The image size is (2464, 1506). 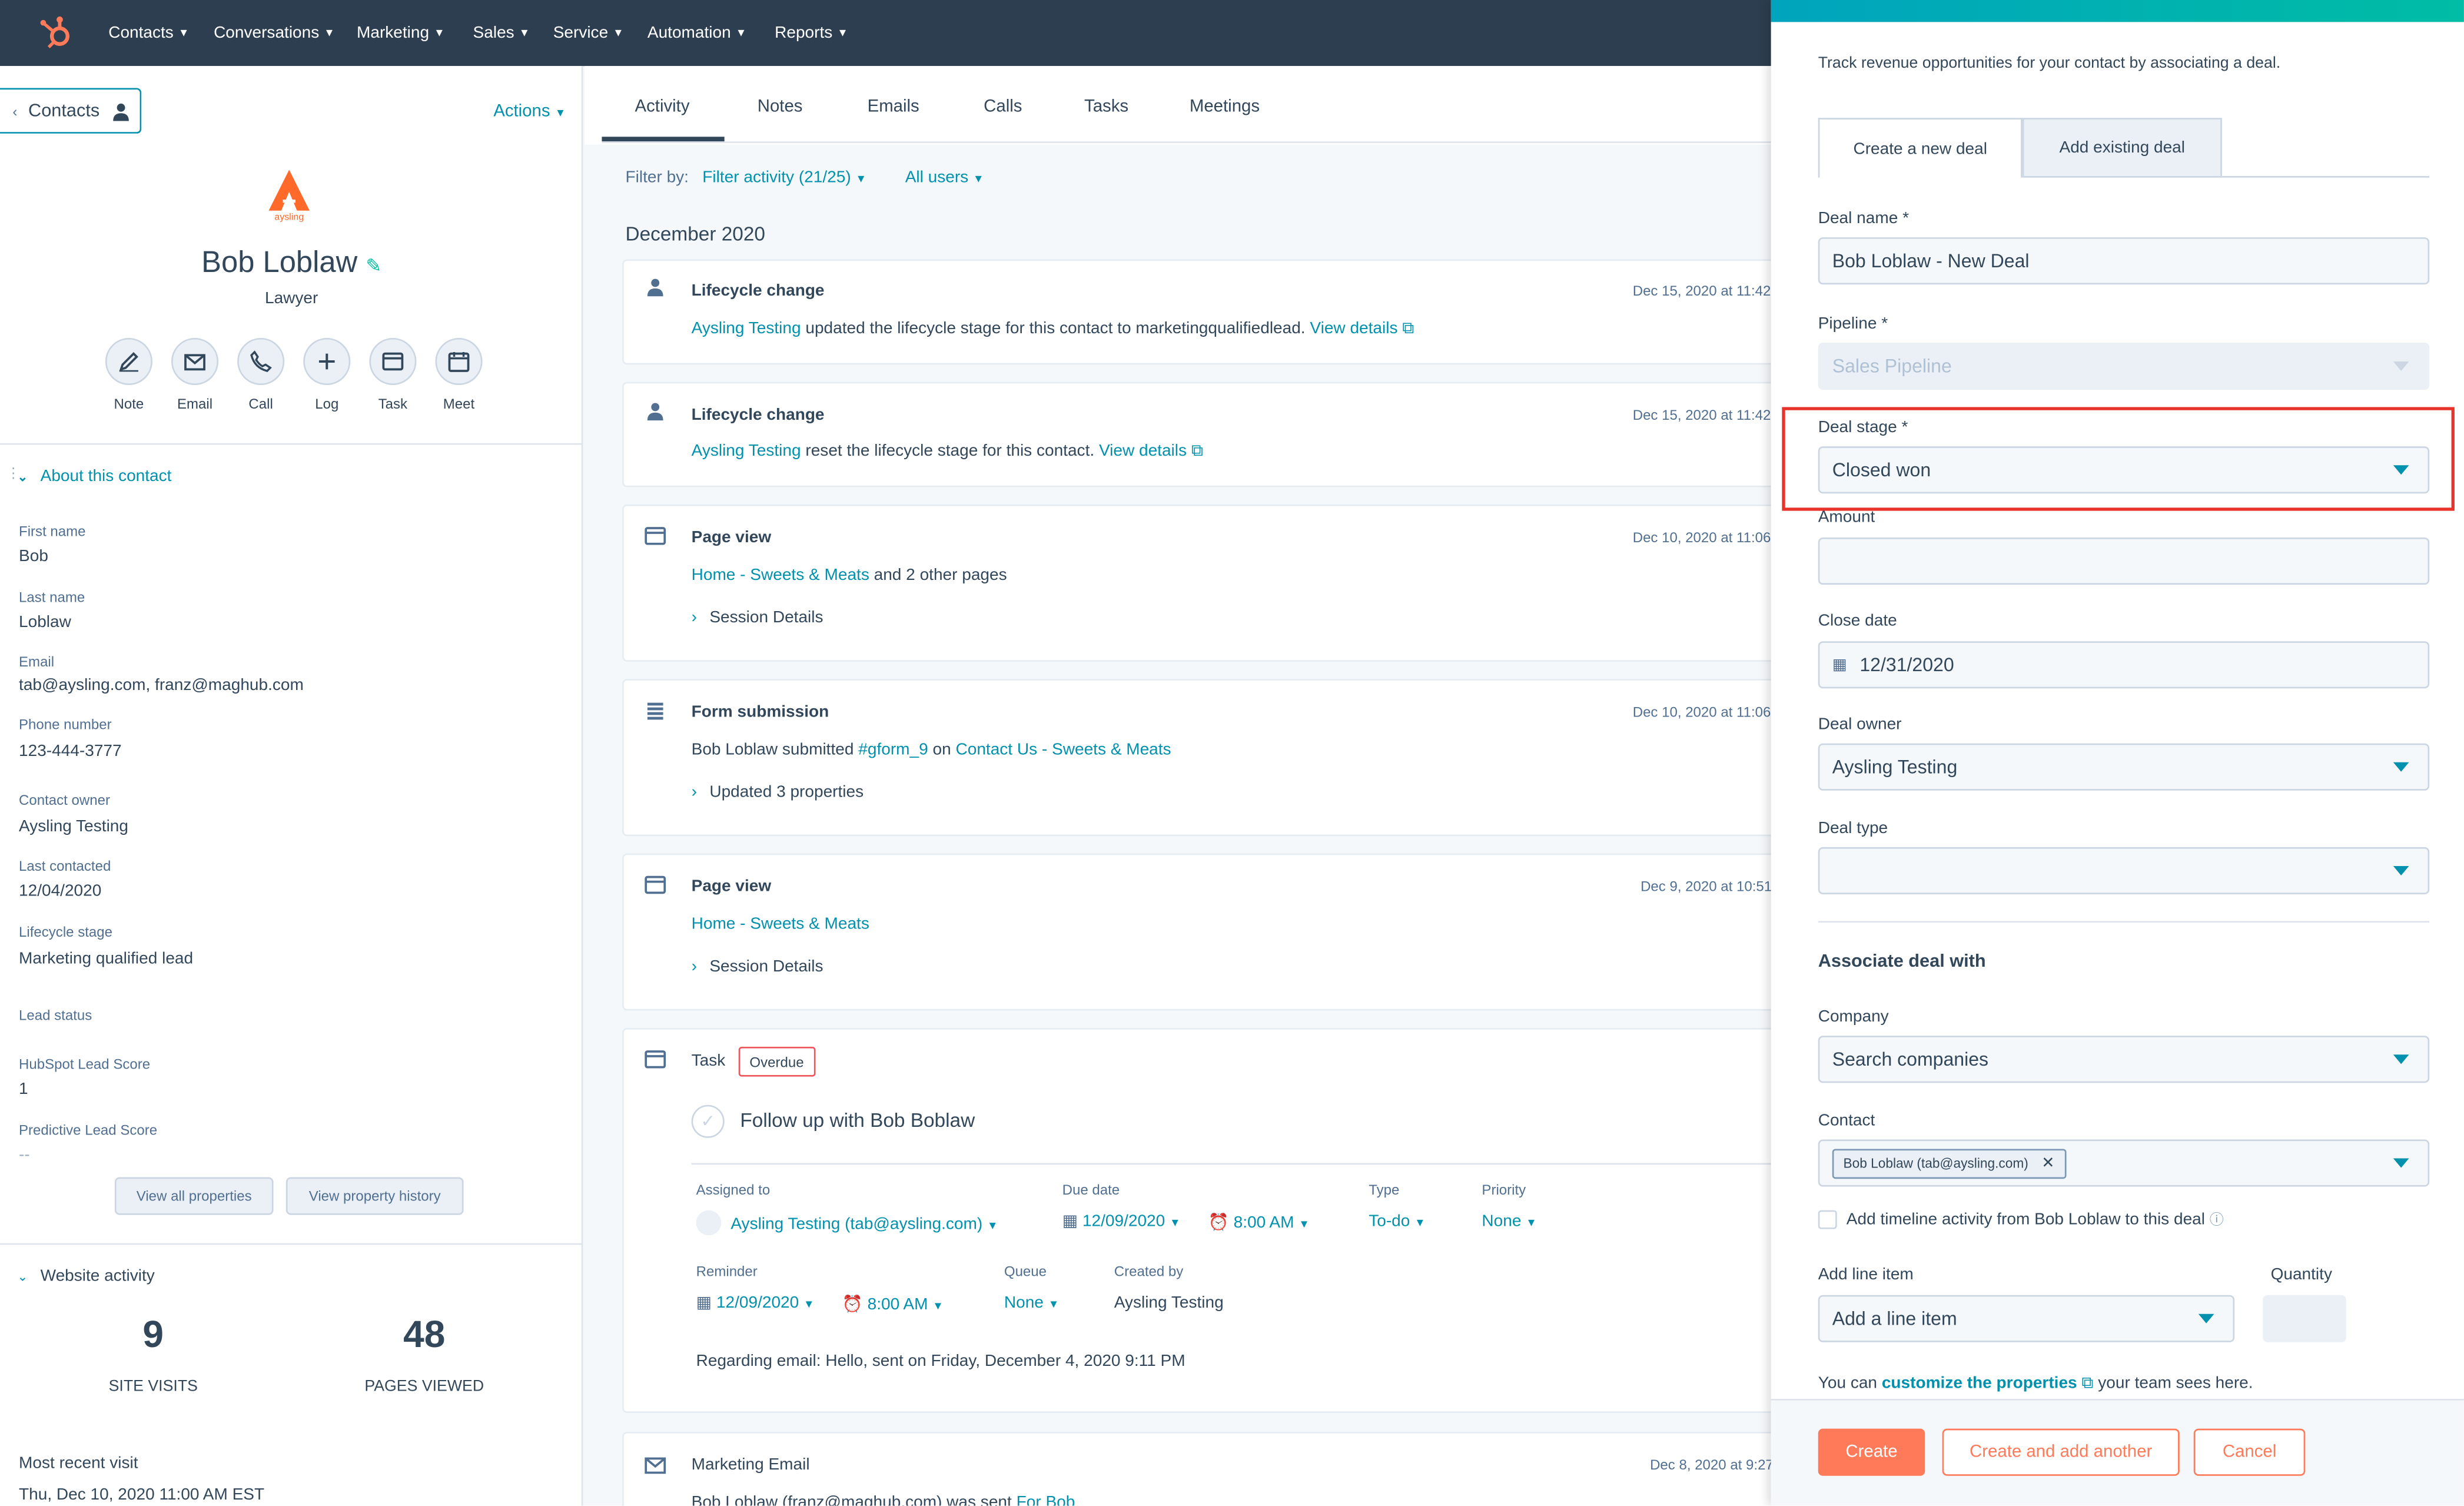 What do you see at coordinates (1063, 749) in the screenshot?
I see `page-link: Contact Us - Sweets & Meats` at bounding box center [1063, 749].